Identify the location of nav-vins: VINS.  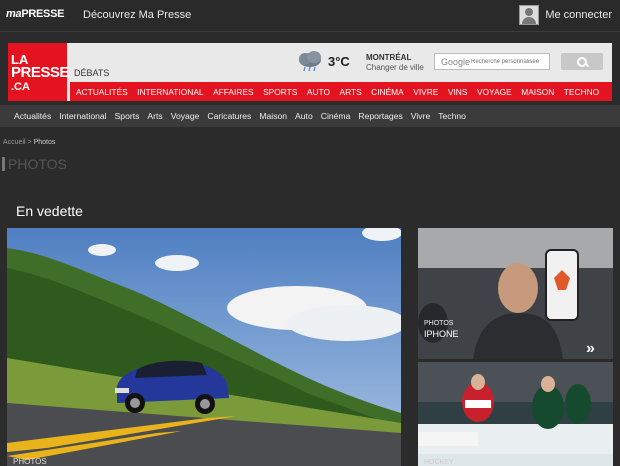
(458, 92).